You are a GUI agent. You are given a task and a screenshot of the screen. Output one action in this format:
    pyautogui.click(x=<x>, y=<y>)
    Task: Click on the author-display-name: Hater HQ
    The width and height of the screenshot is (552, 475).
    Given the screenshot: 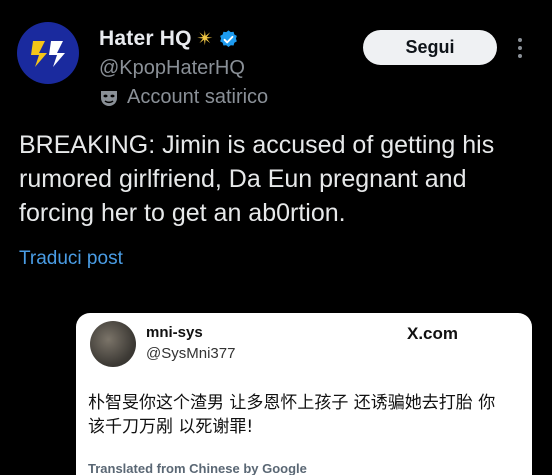 What is the action you would take?
    pyautogui.click(x=145, y=39)
    